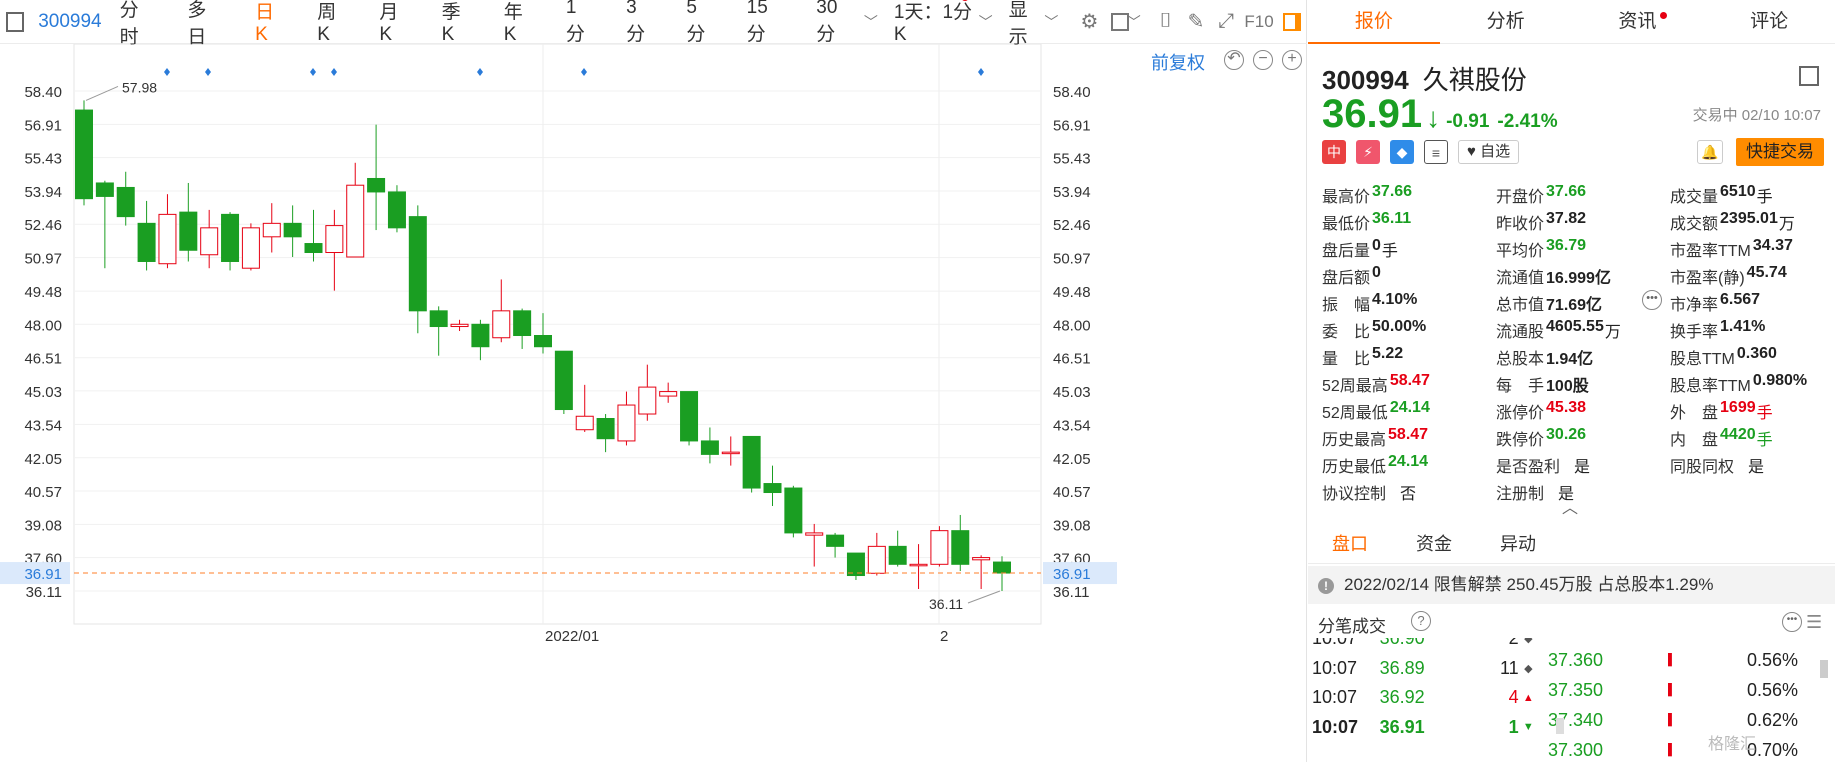  I want to click on tab-analysis: 分析, so click(1506, 21).